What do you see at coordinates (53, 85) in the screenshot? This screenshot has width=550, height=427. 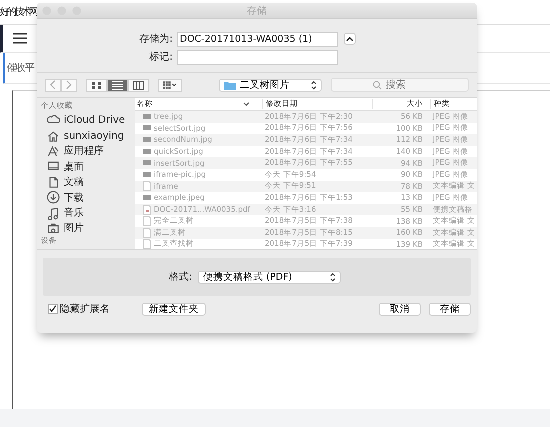 I see `chevron-left-icon` at bounding box center [53, 85].